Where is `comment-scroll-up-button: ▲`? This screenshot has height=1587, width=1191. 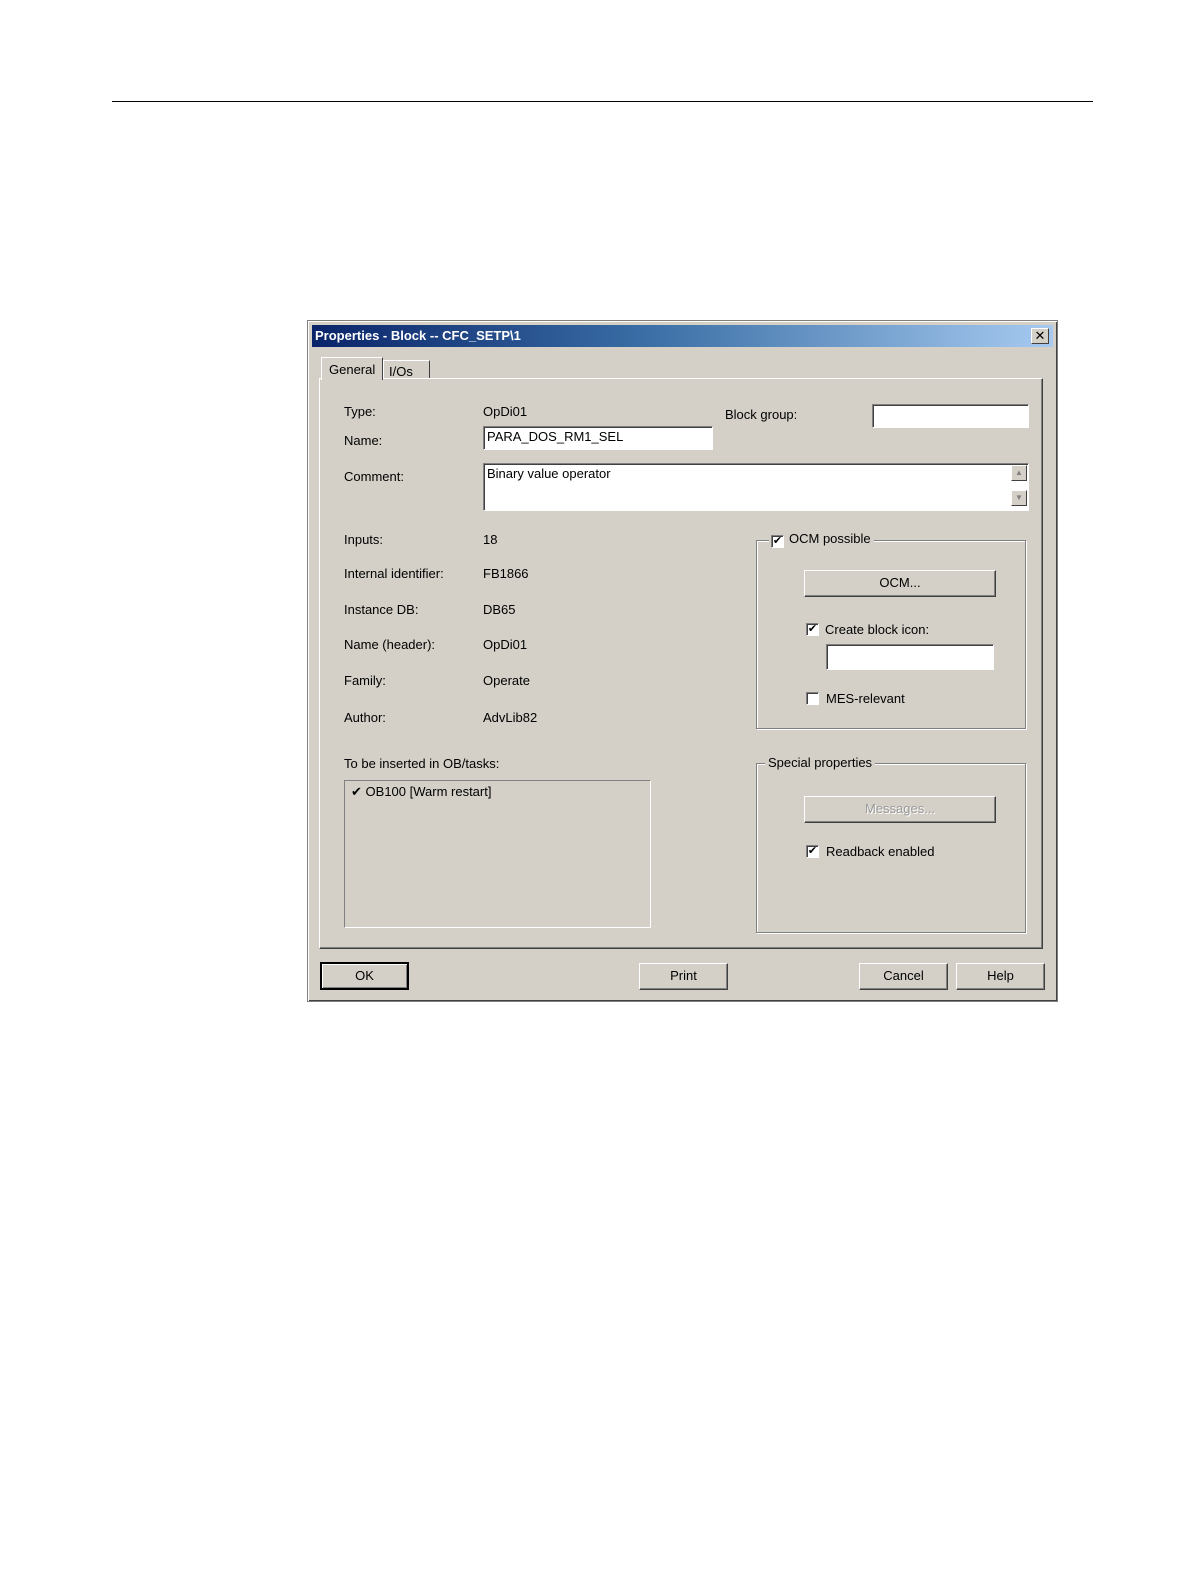
comment-scroll-up-button: ▲ is located at coordinates (1019, 473).